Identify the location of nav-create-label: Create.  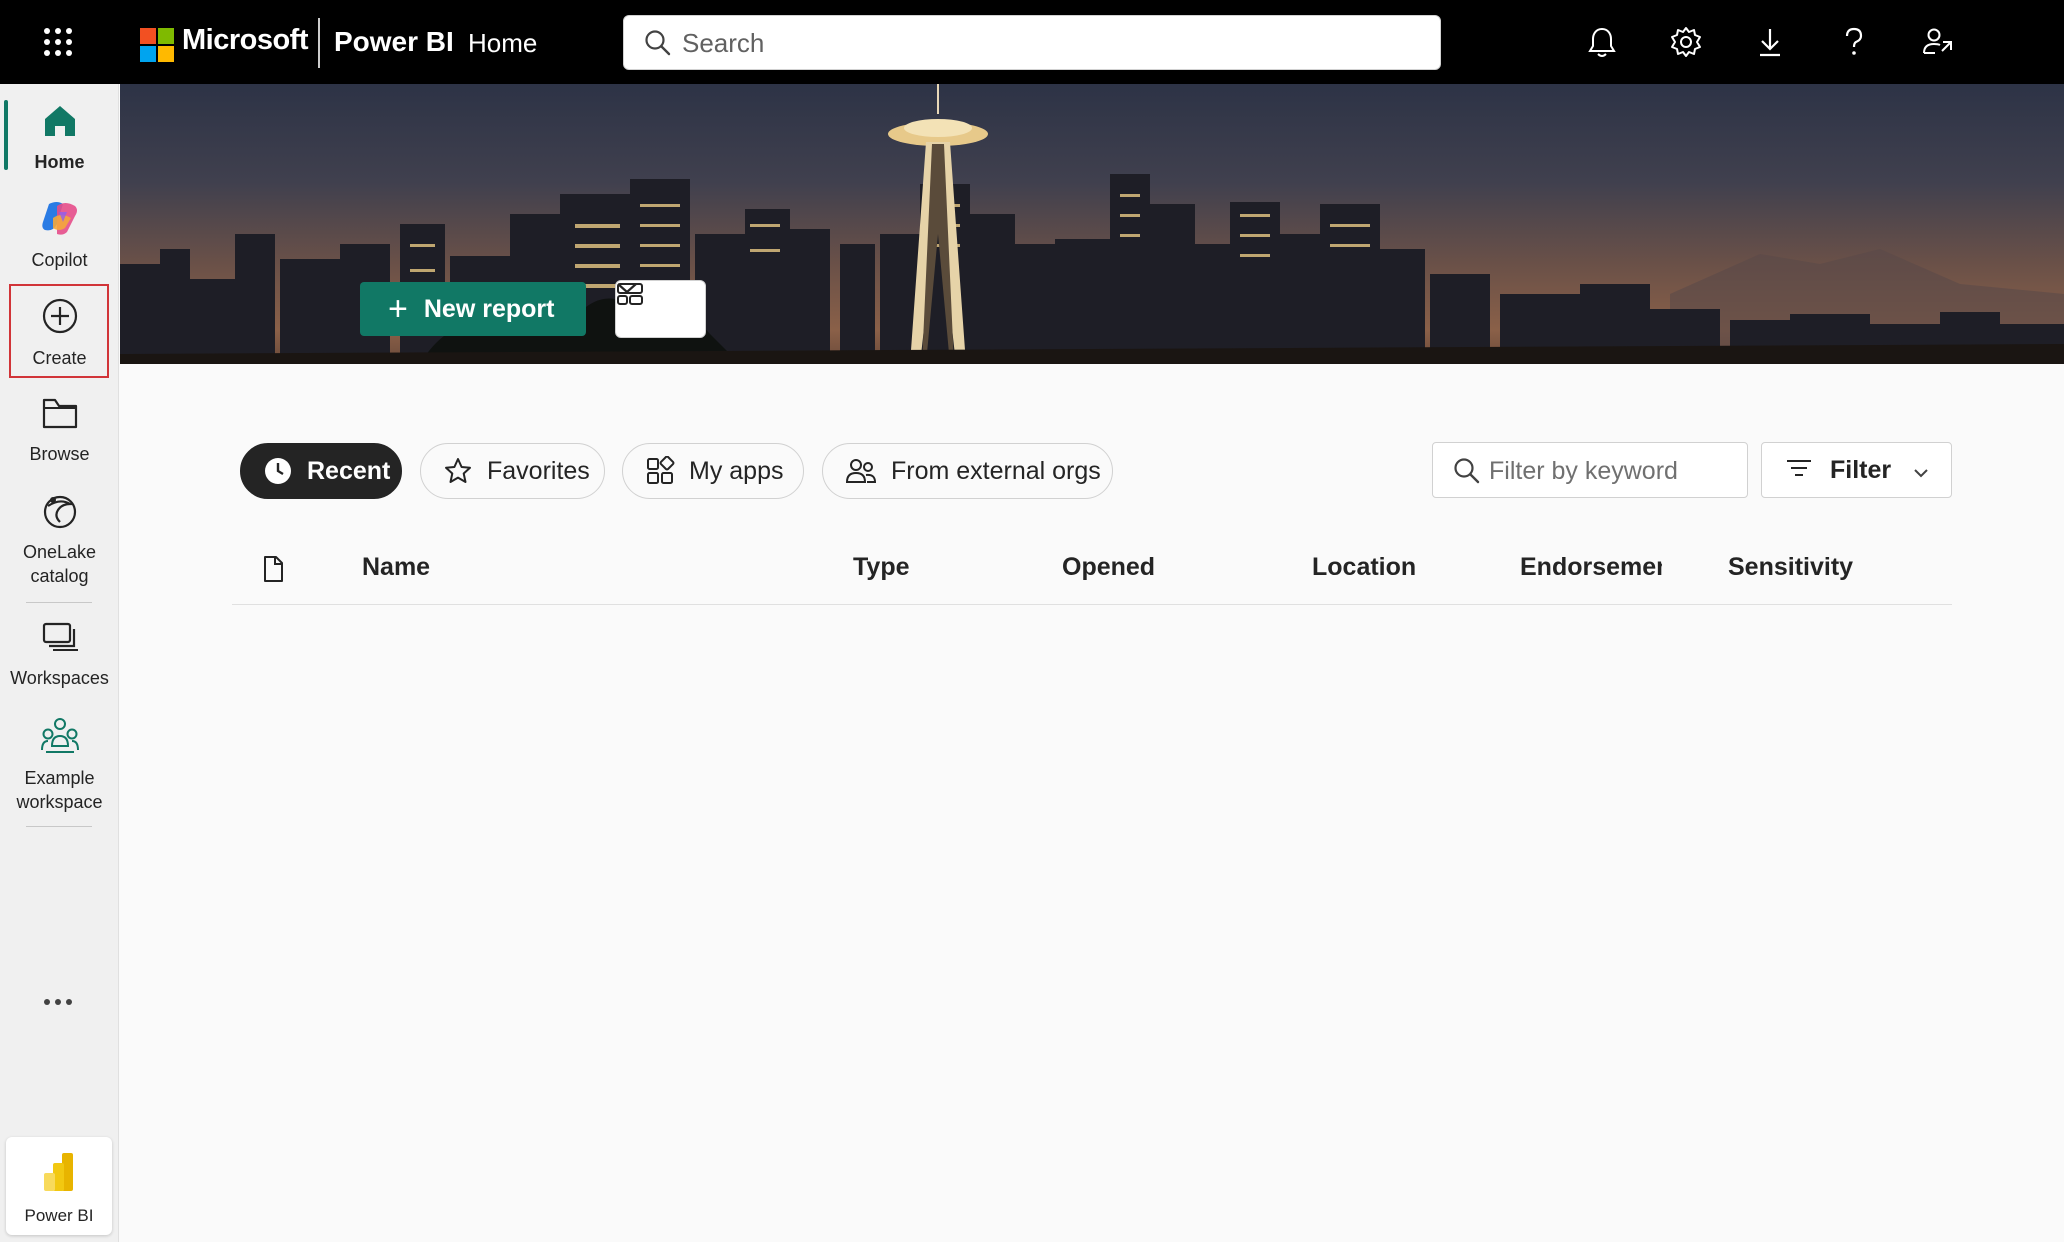
(59, 358).